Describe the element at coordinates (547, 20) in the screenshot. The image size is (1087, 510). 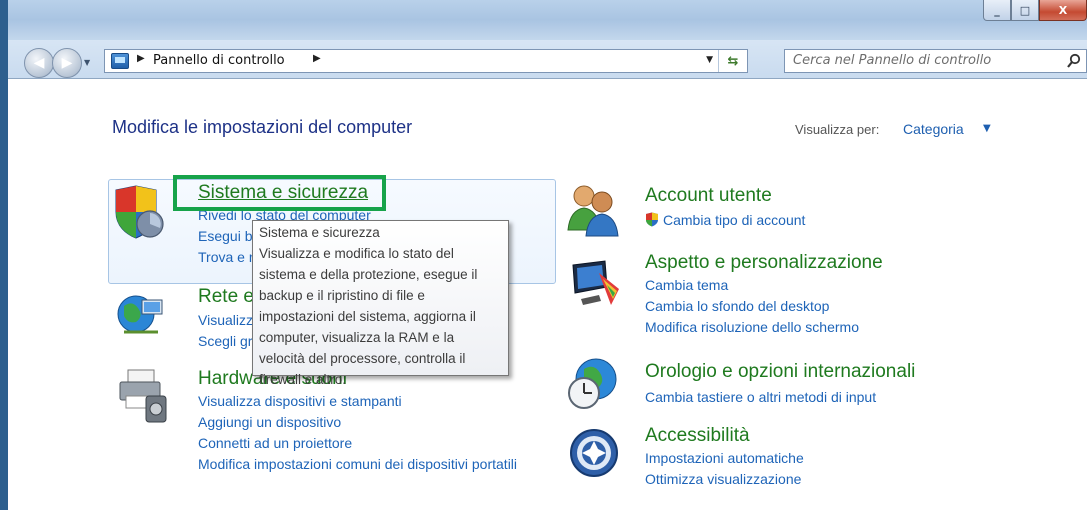
I see `title-bar: _ □ X` at that location.